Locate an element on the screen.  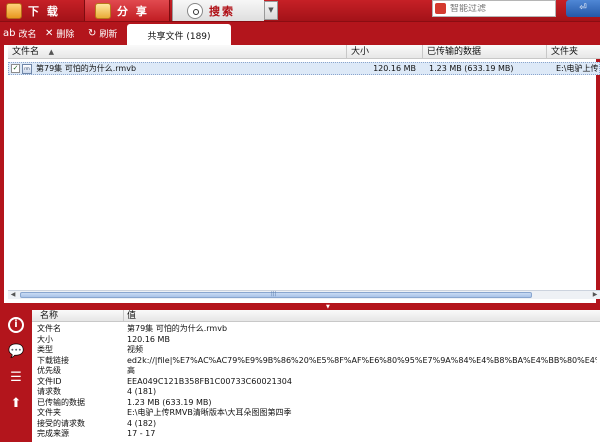
share-icon is located at coordinates (103, 10).